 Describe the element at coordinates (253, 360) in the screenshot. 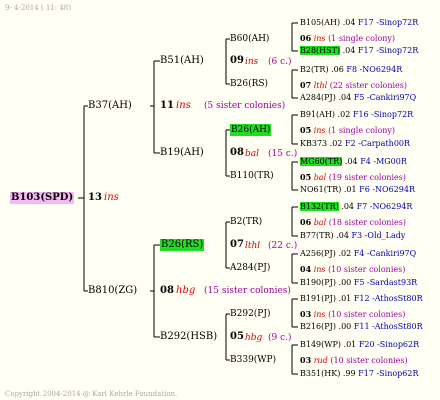

I see `gen4-queen-name: B339(WP)` at that location.